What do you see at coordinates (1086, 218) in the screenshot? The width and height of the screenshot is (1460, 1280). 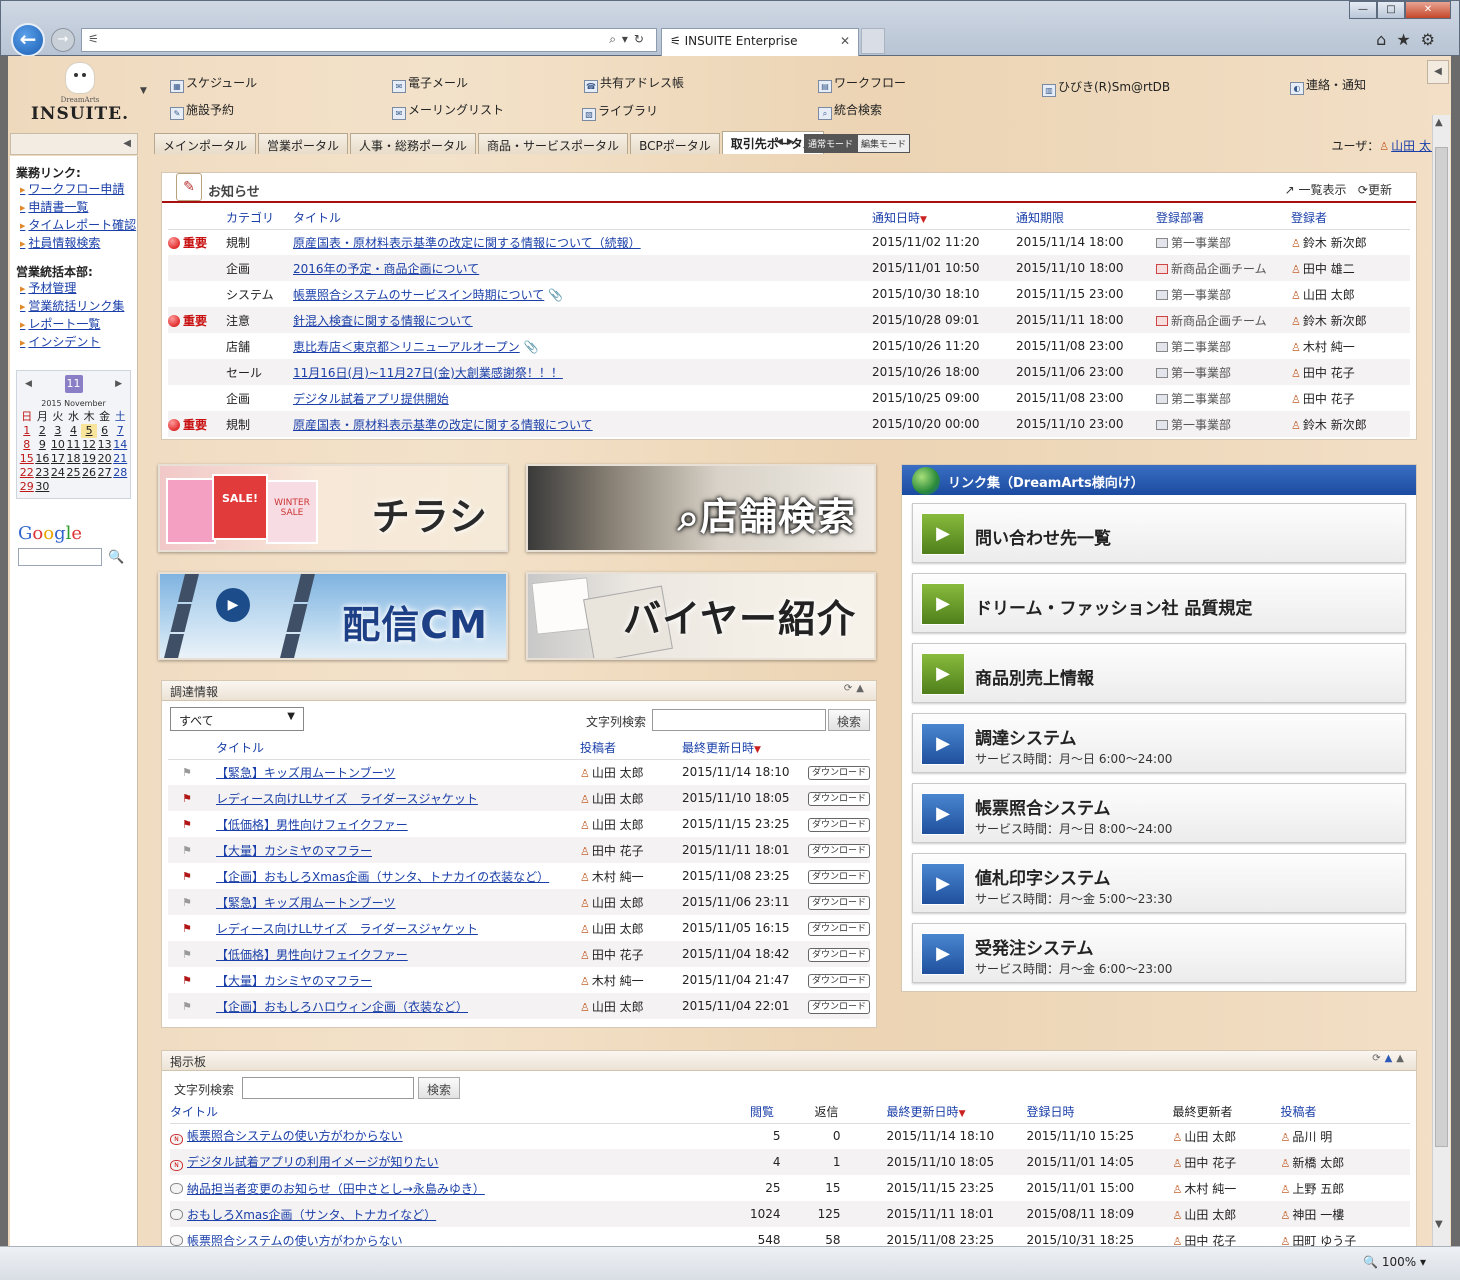 I see `col-limit: 通知期限` at bounding box center [1086, 218].